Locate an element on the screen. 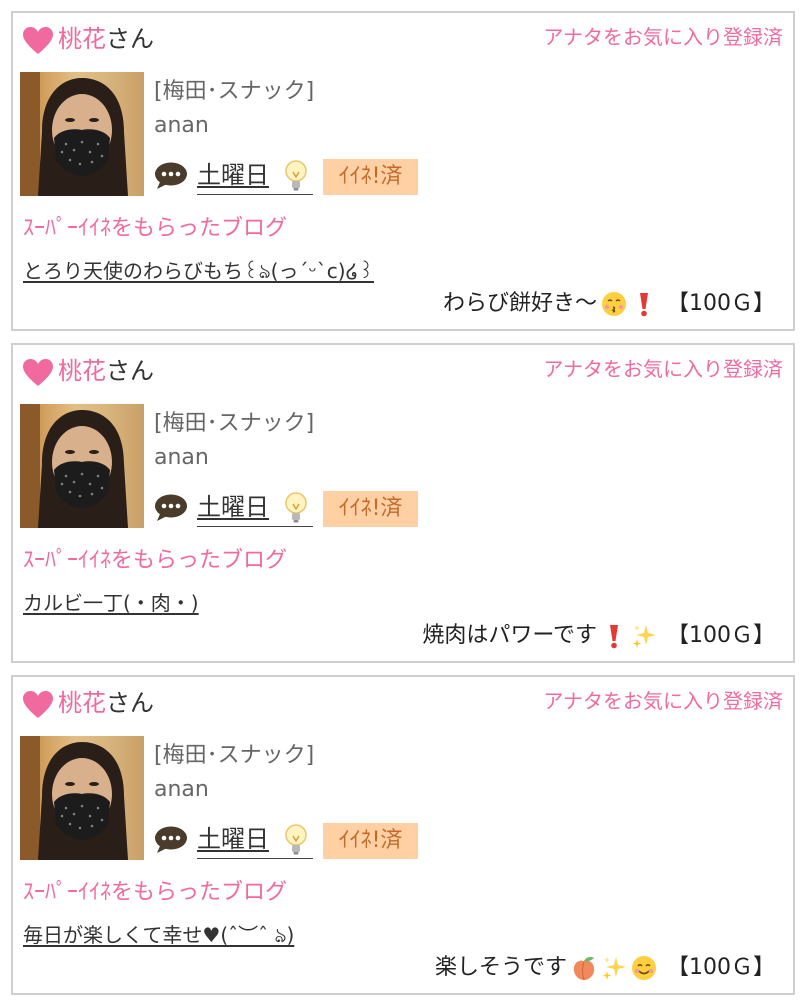  kissing-face-icon is located at coordinates (614, 304).